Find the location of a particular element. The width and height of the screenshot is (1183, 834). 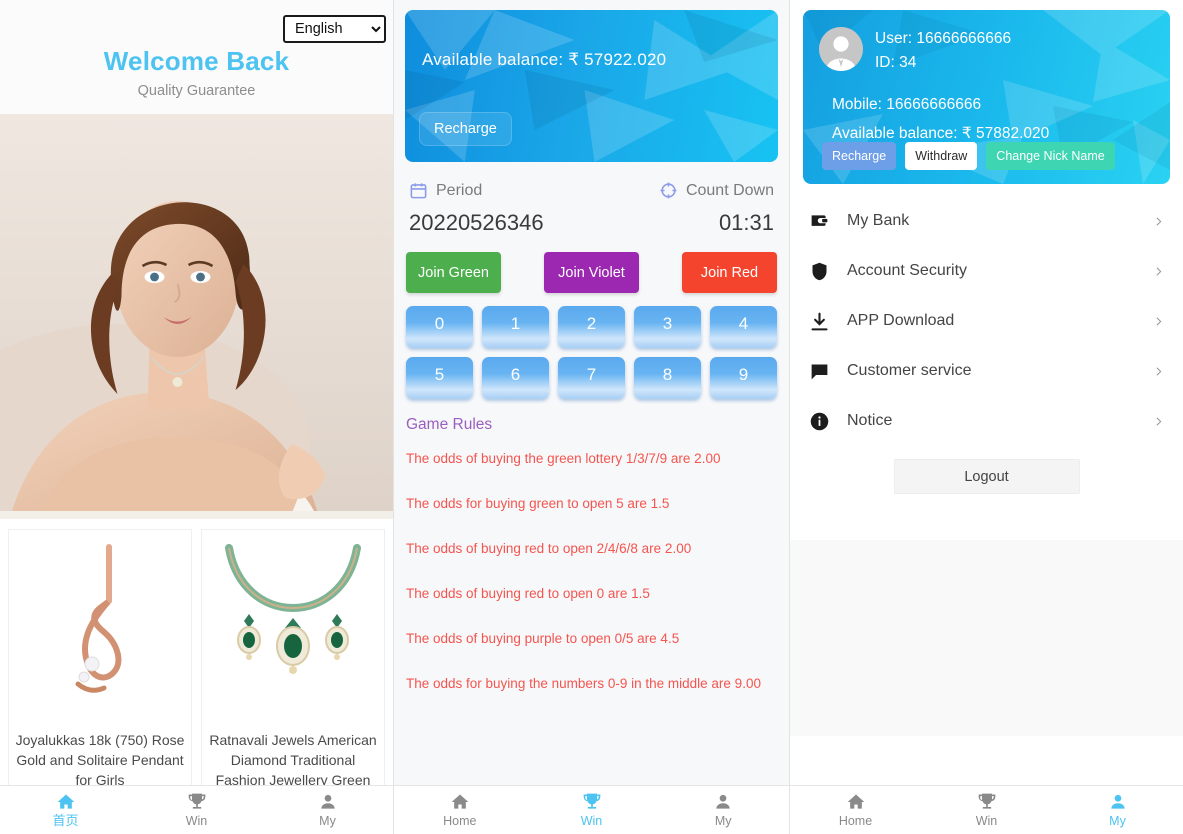

chat-icon is located at coordinates (819, 371).